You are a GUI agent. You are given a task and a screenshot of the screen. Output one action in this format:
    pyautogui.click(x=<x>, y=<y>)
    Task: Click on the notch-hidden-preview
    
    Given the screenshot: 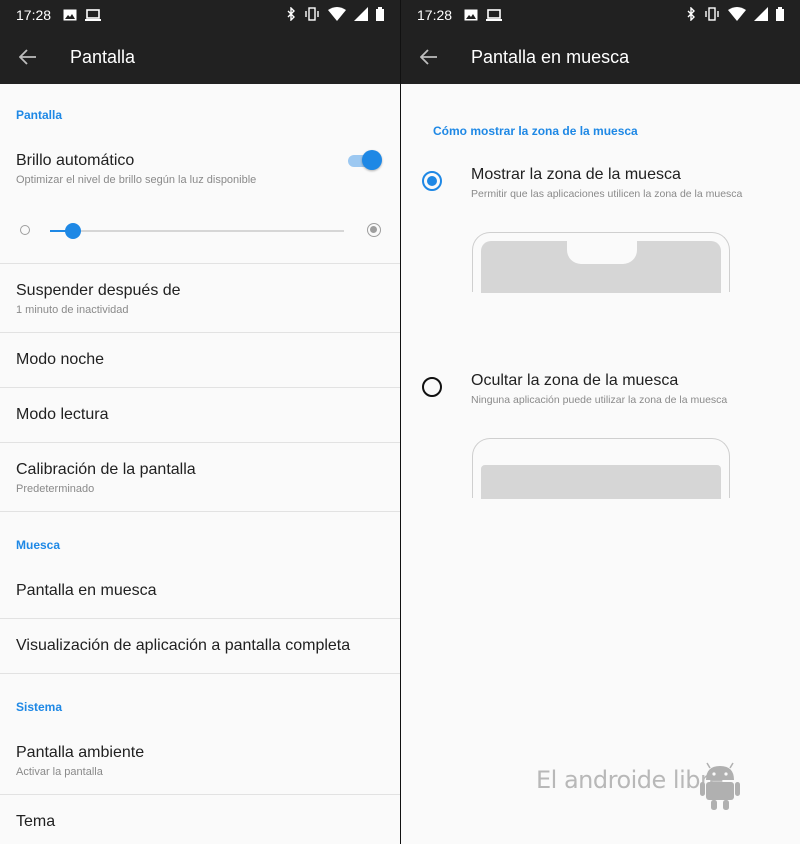 What is the action you would take?
    pyautogui.click(x=601, y=468)
    